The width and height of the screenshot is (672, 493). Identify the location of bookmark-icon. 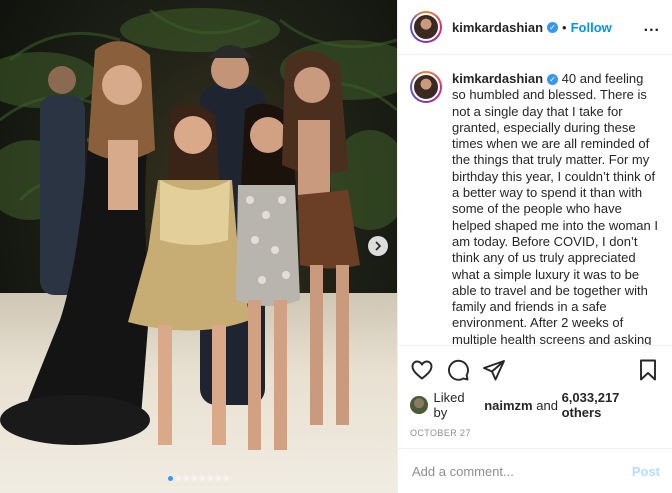
(648, 370).